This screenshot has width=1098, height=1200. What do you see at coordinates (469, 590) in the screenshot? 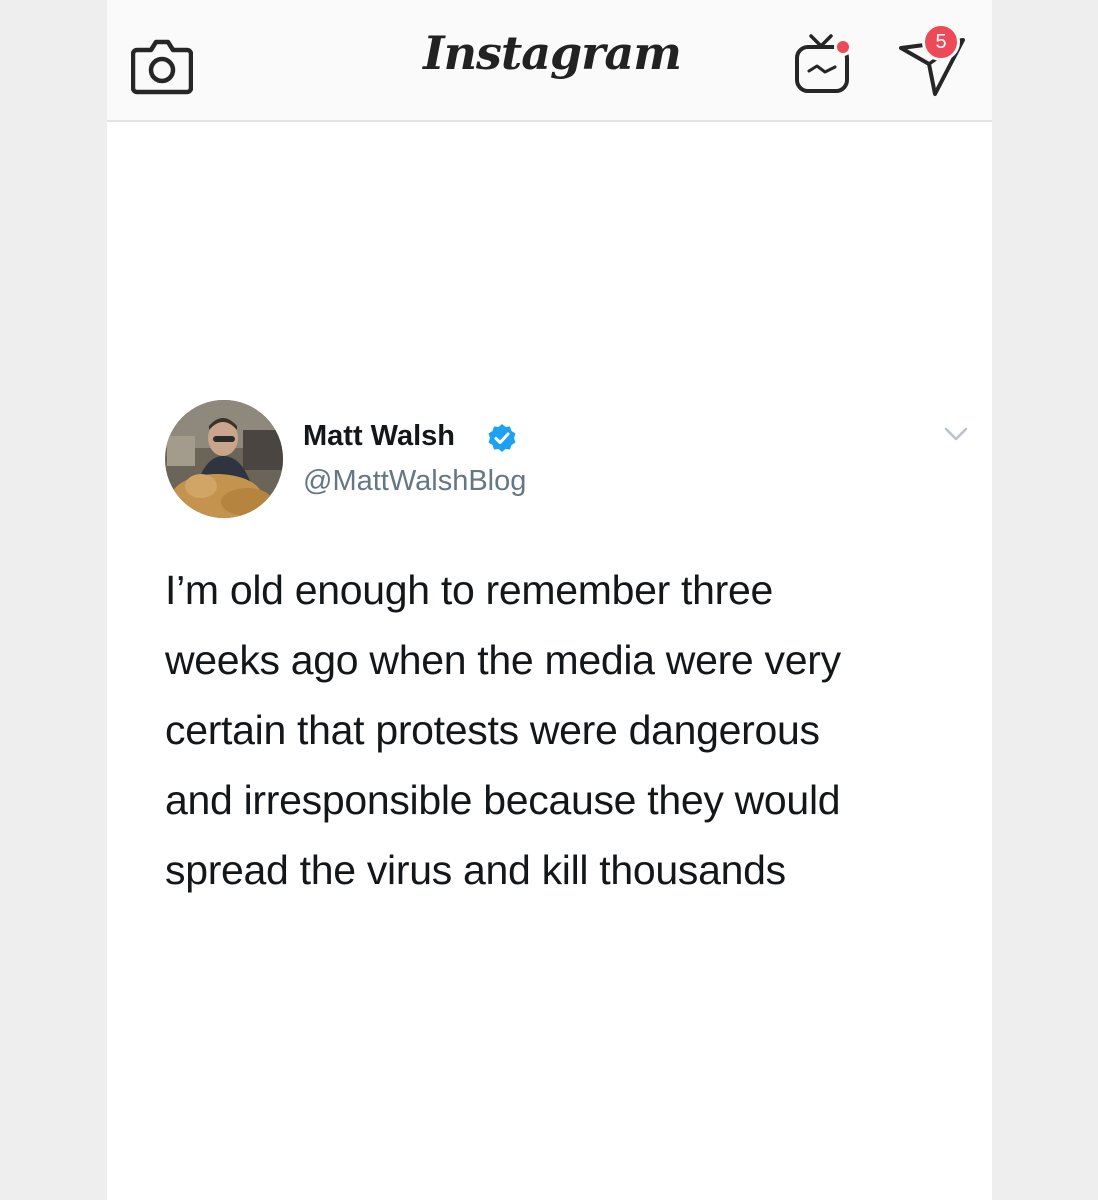
I see `tweet-text-line: I’m old enough to remember three` at bounding box center [469, 590].